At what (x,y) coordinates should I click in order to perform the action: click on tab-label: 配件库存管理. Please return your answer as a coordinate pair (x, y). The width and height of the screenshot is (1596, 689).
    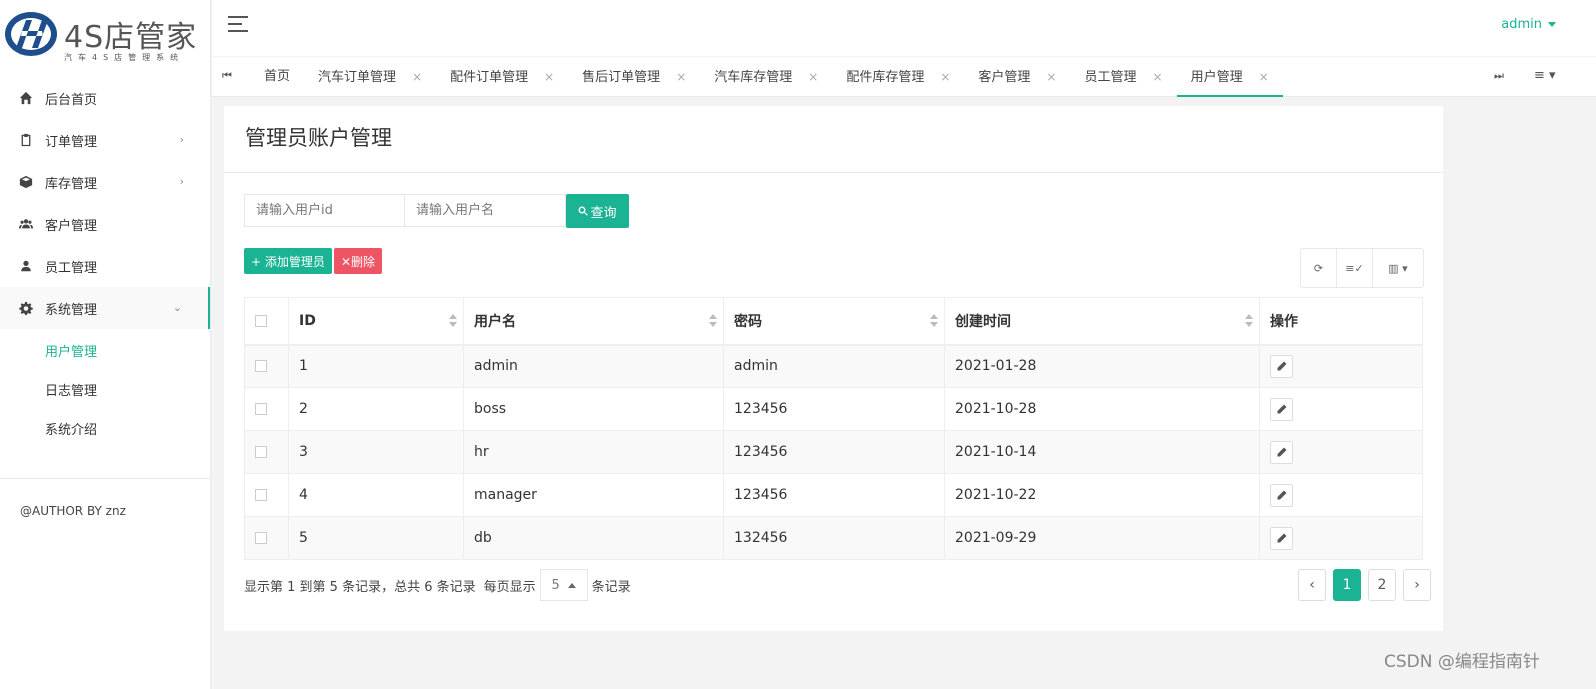
    Looking at the image, I should click on (885, 77).